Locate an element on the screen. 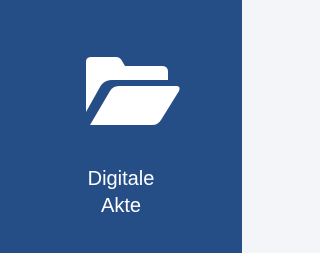 This screenshot has width=320, height=253. tile-label-line-1: Digitale is located at coordinates (121, 179).